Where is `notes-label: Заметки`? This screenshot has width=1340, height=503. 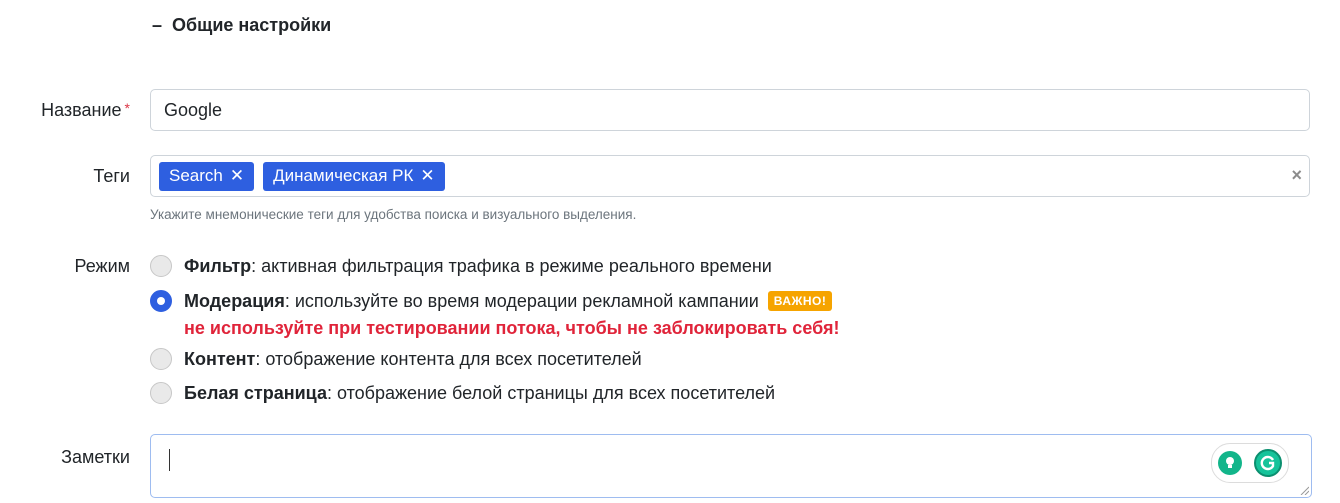
notes-label: Заметки is located at coordinates (95, 457).